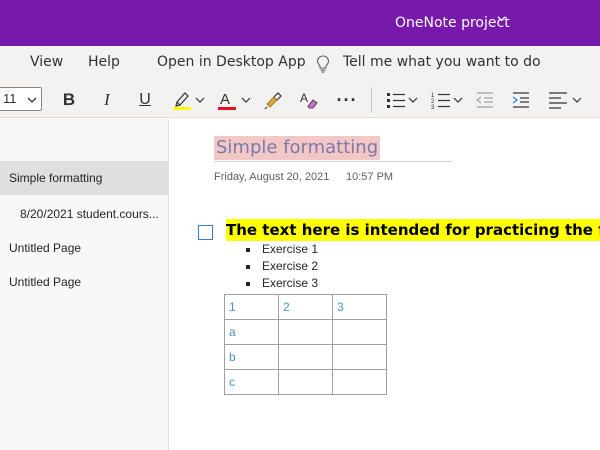 This screenshot has width=600, height=450. I want to click on tell-me-search: Tell me what you want to do, so click(442, 62).